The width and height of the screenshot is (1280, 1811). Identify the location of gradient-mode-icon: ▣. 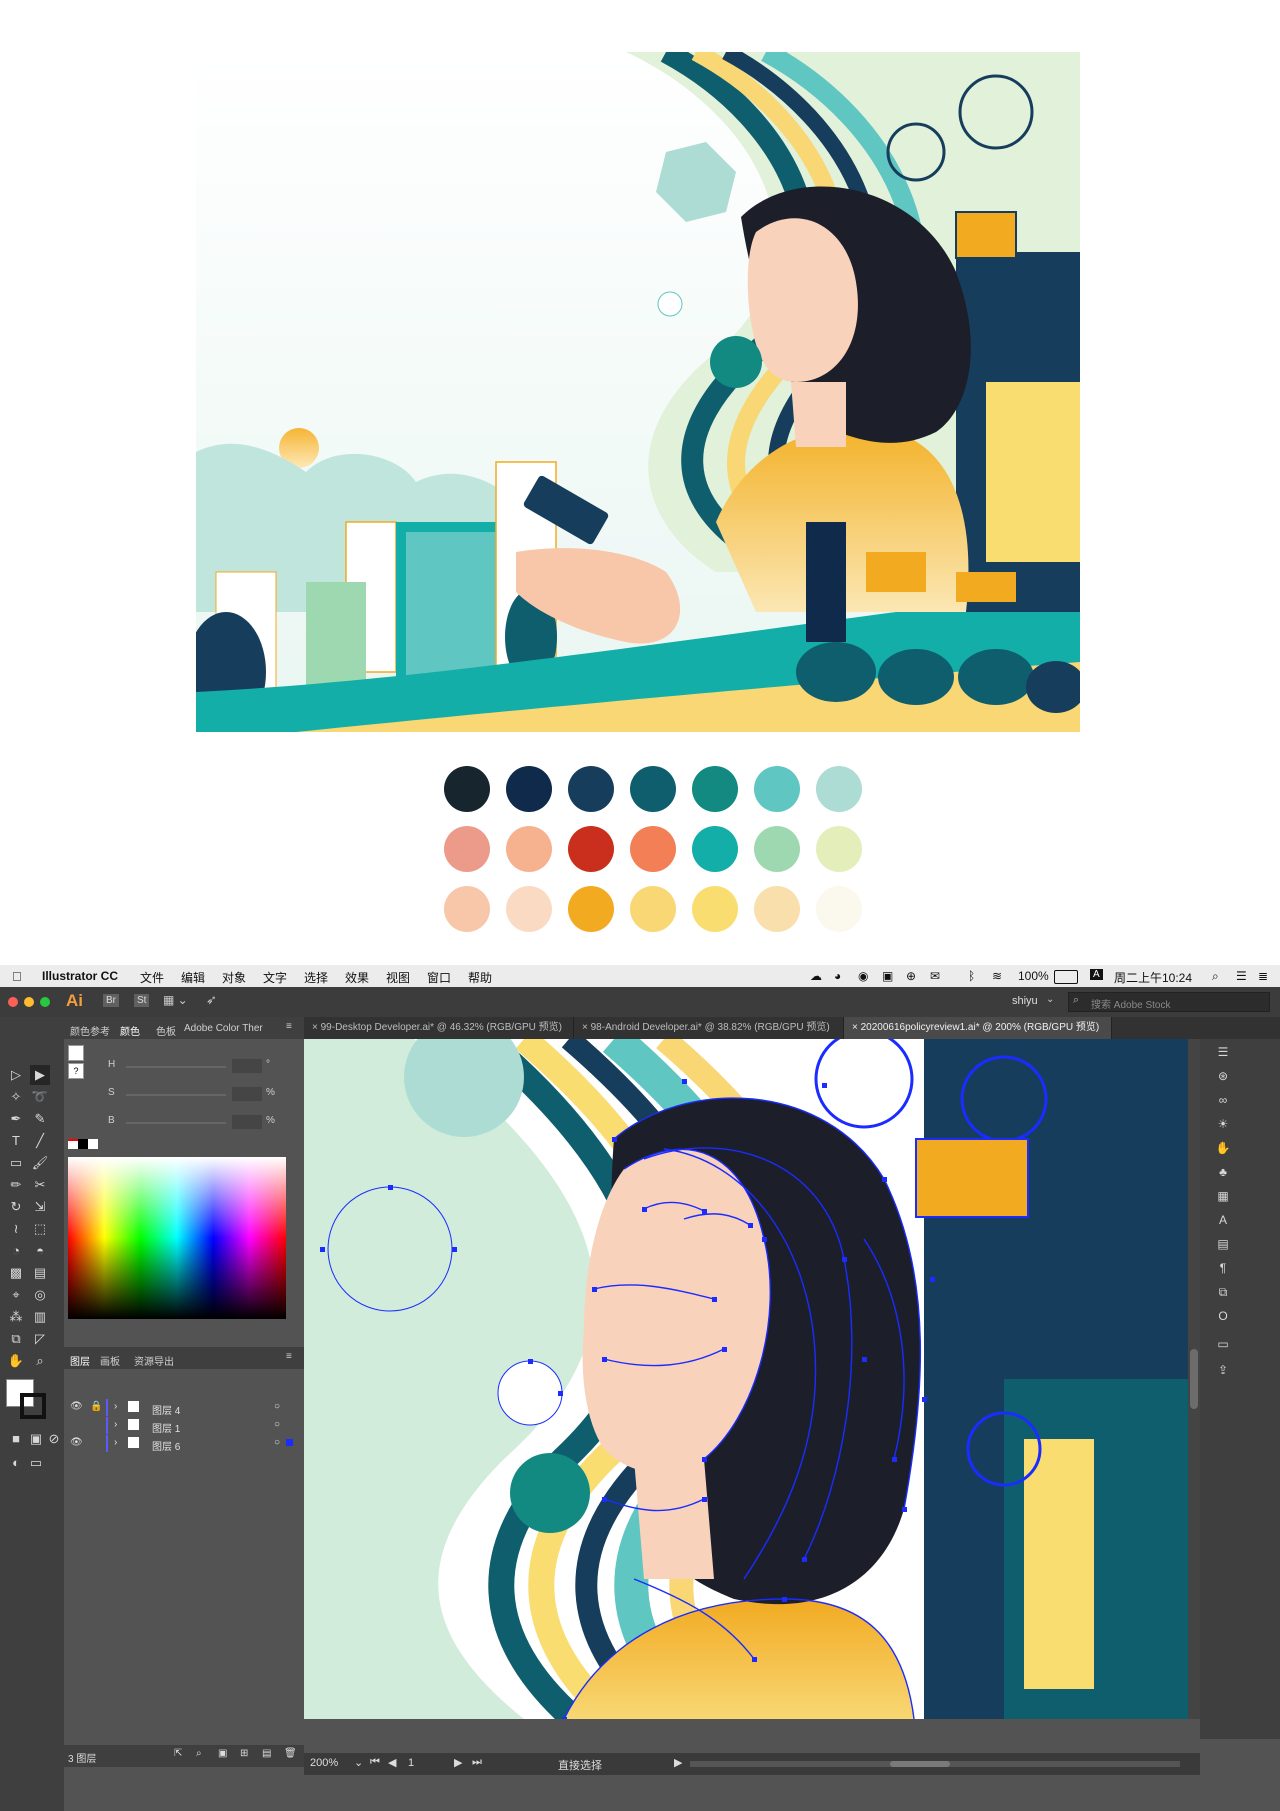
(36, 1439).